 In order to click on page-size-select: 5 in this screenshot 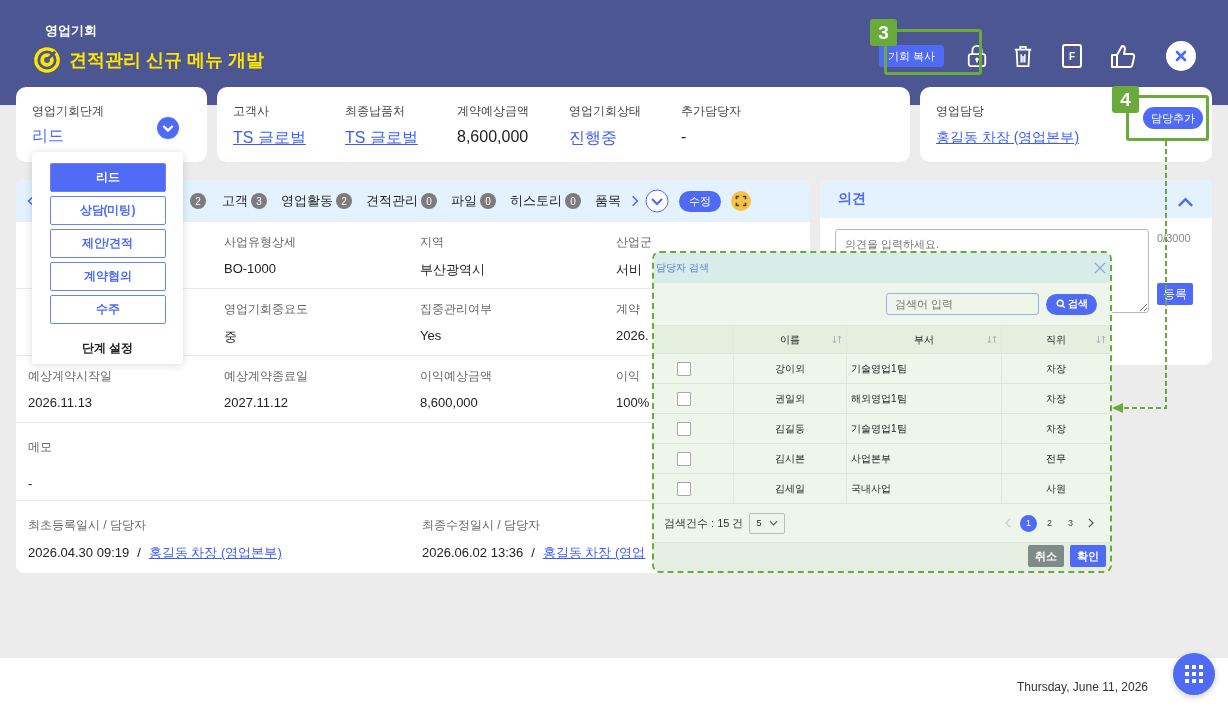, I will do `click(767, 523)`.